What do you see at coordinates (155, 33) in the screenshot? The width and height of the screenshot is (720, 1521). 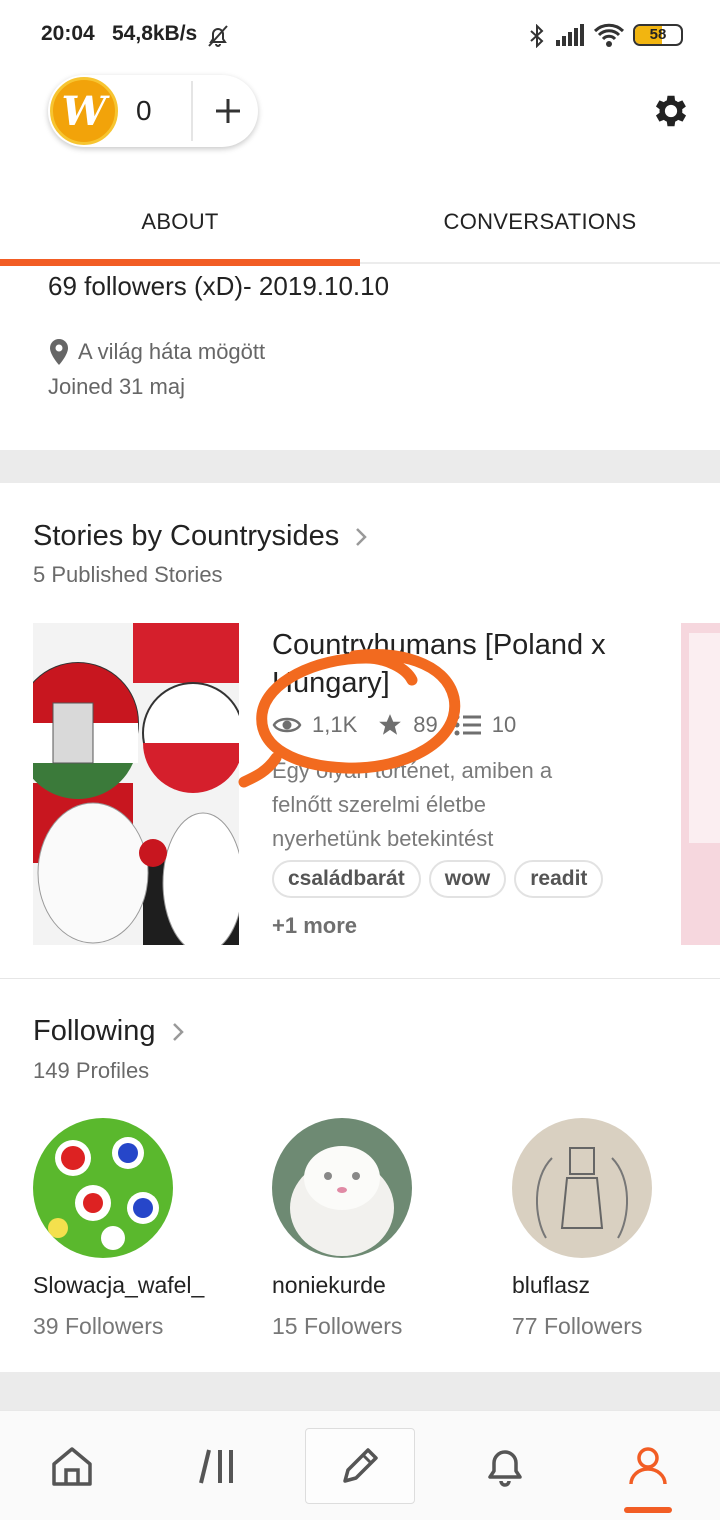 I see `status-net-speed: 54,8kB/s` at bounding box center [155, 33].